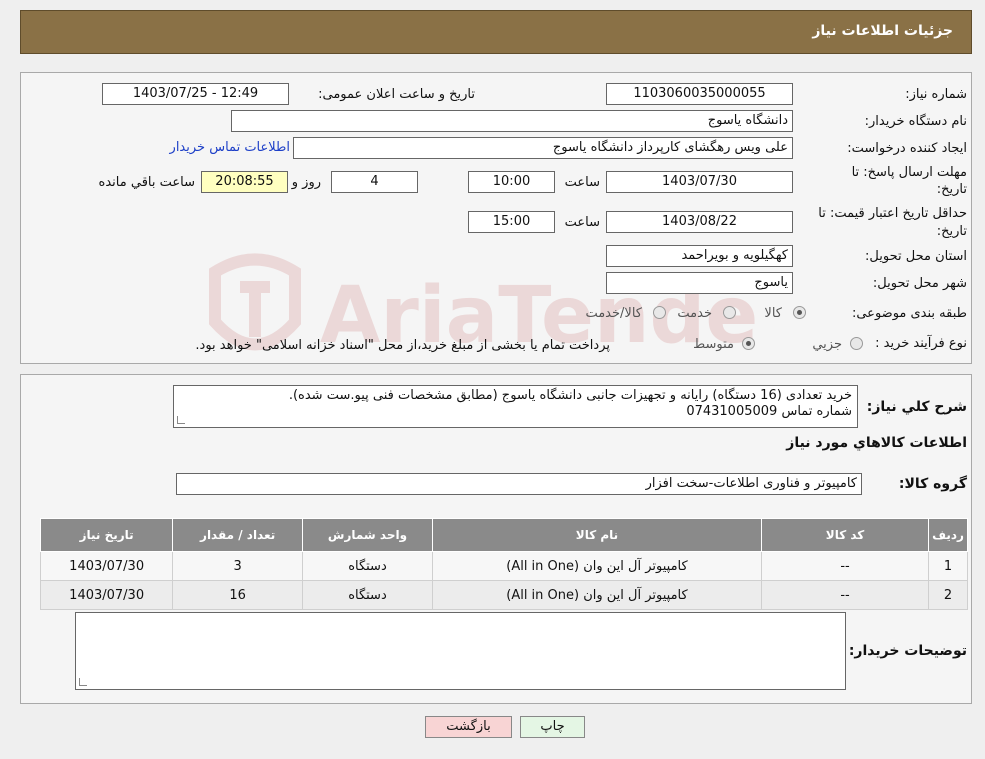 This screenshot has height=759, width=985. I want to click on purchase-medium-label: متوسط, so click(713, 344).